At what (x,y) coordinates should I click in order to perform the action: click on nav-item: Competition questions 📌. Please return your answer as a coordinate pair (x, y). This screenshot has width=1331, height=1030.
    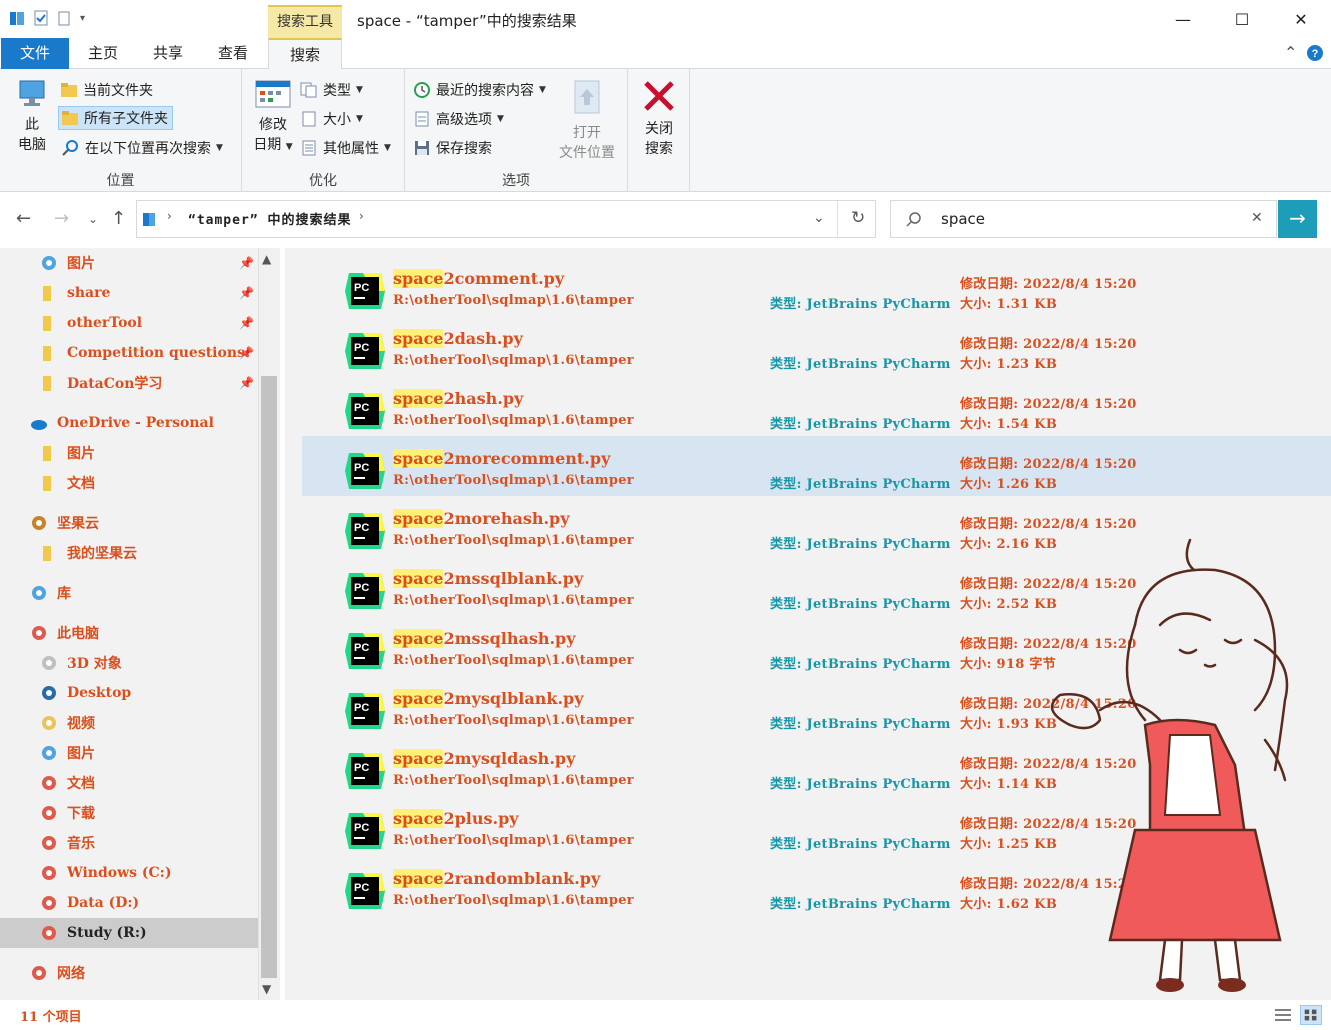
    Looking at the image, I should click on (129, 353).